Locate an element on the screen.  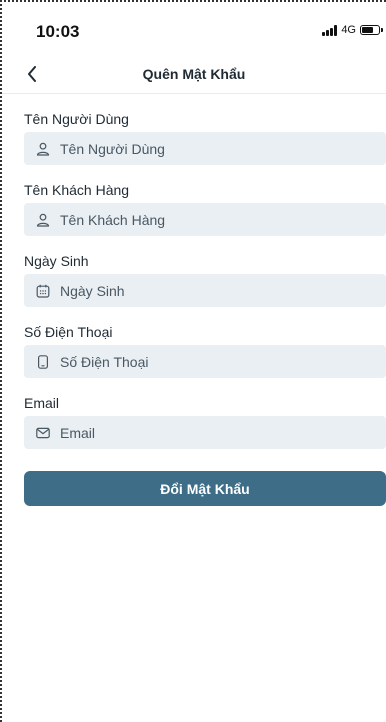
username-input is located at coordinates (210, 148).